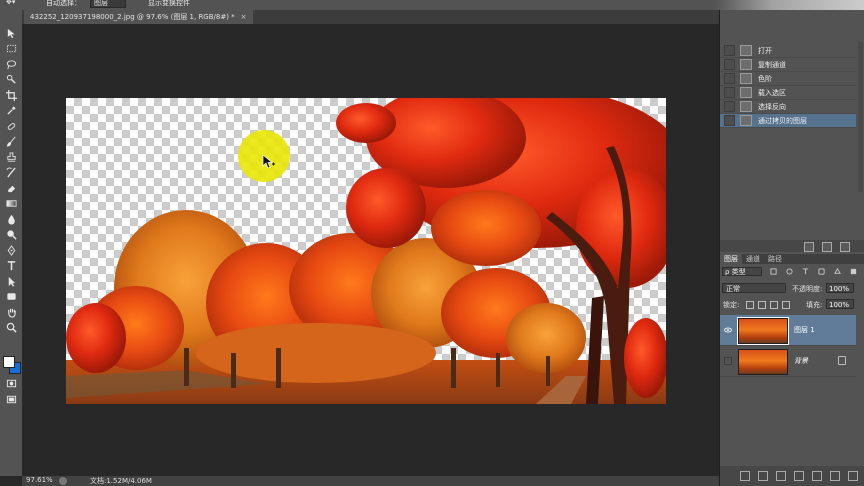 Image resolution: width=864 pixels, height=486 pixels. Describe the element at coordinates (788, 51) in the screenshot. I see `history-item: 打开` at that location.